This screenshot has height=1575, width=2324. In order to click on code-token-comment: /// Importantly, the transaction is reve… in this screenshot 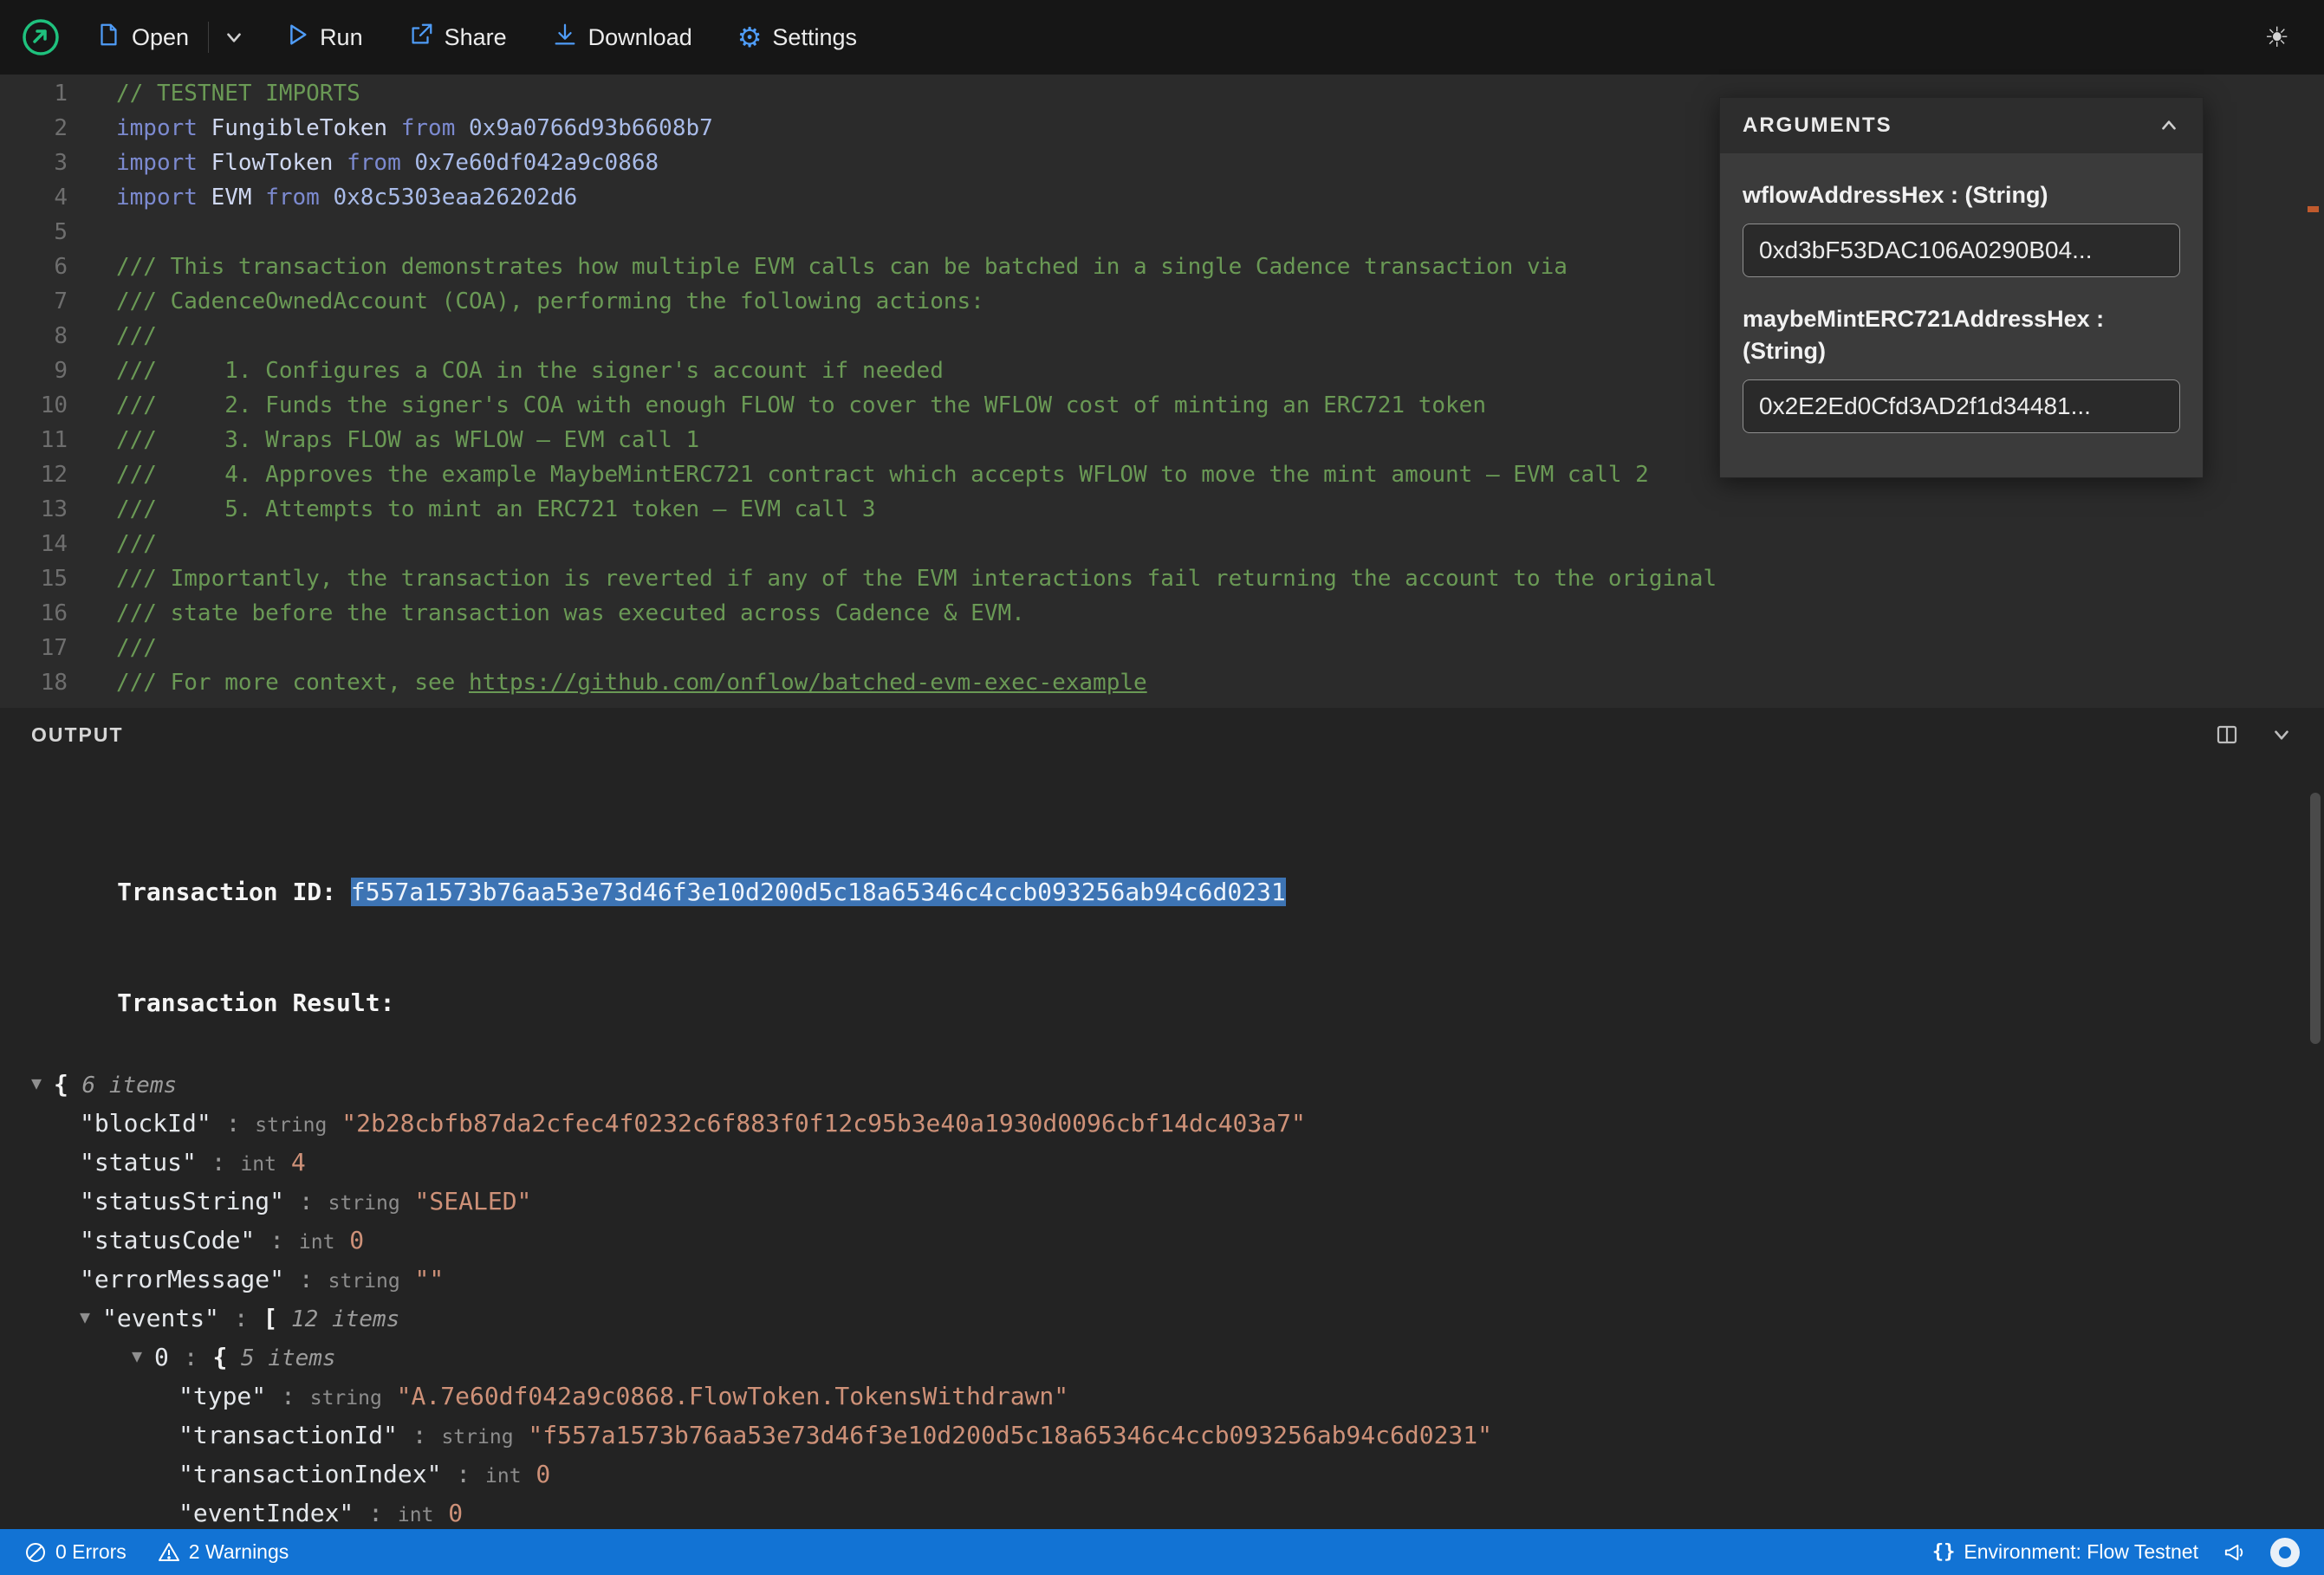, I will do `click(916, 579)`.